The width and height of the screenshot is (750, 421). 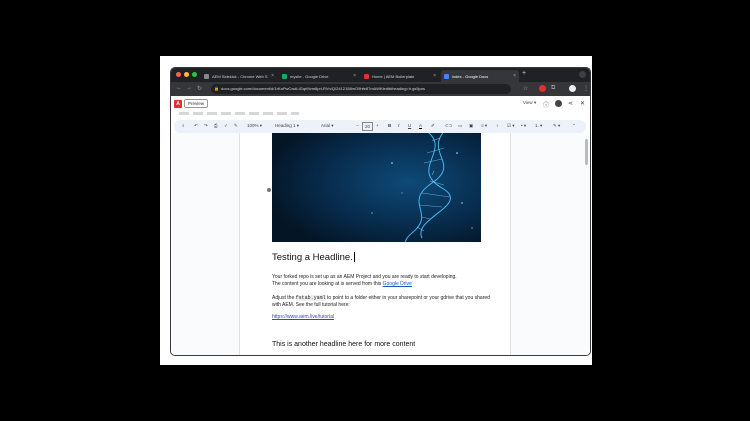 I want to click on text-cursor, so click(x=354, y=257).